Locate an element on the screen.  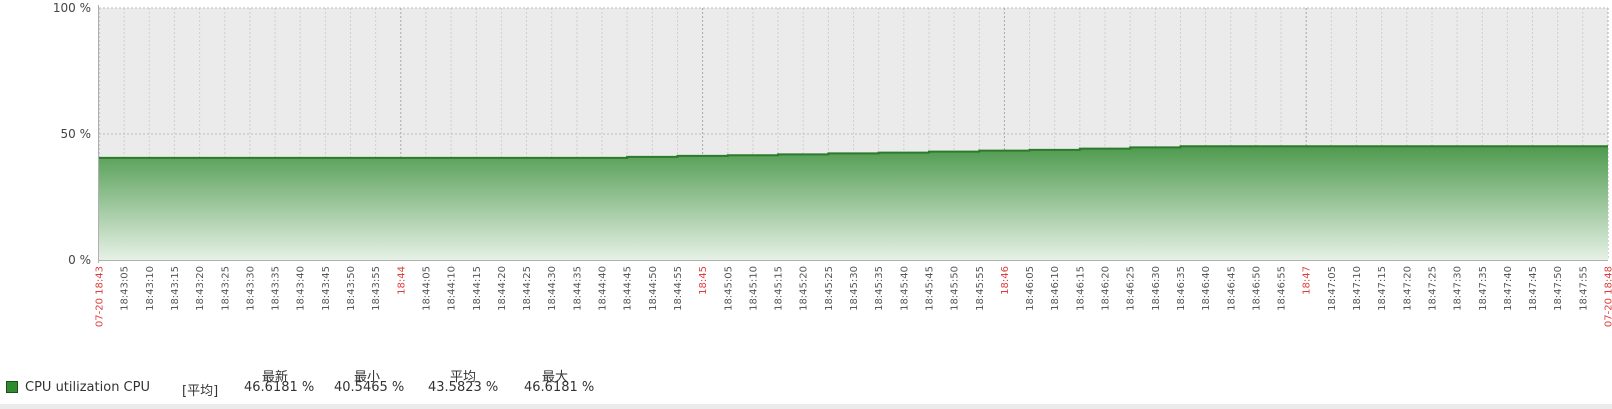
x-tick-label: 18:45 is located at coordinates (703, 280).